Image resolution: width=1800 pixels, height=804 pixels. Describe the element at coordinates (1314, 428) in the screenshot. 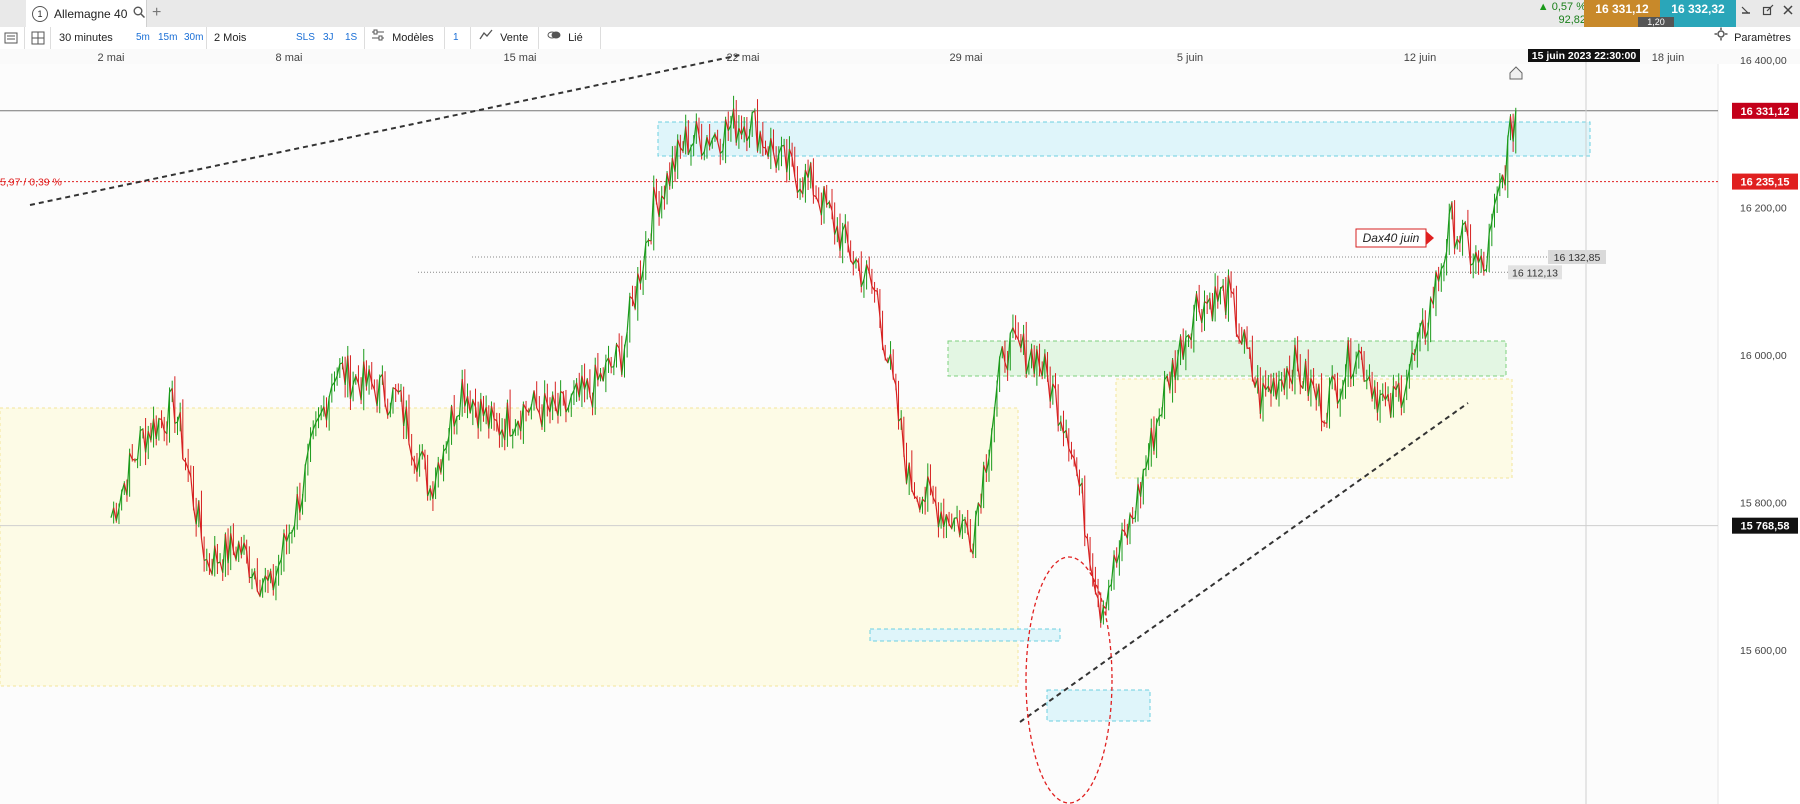

I see `yellow-zone-right` at that location.